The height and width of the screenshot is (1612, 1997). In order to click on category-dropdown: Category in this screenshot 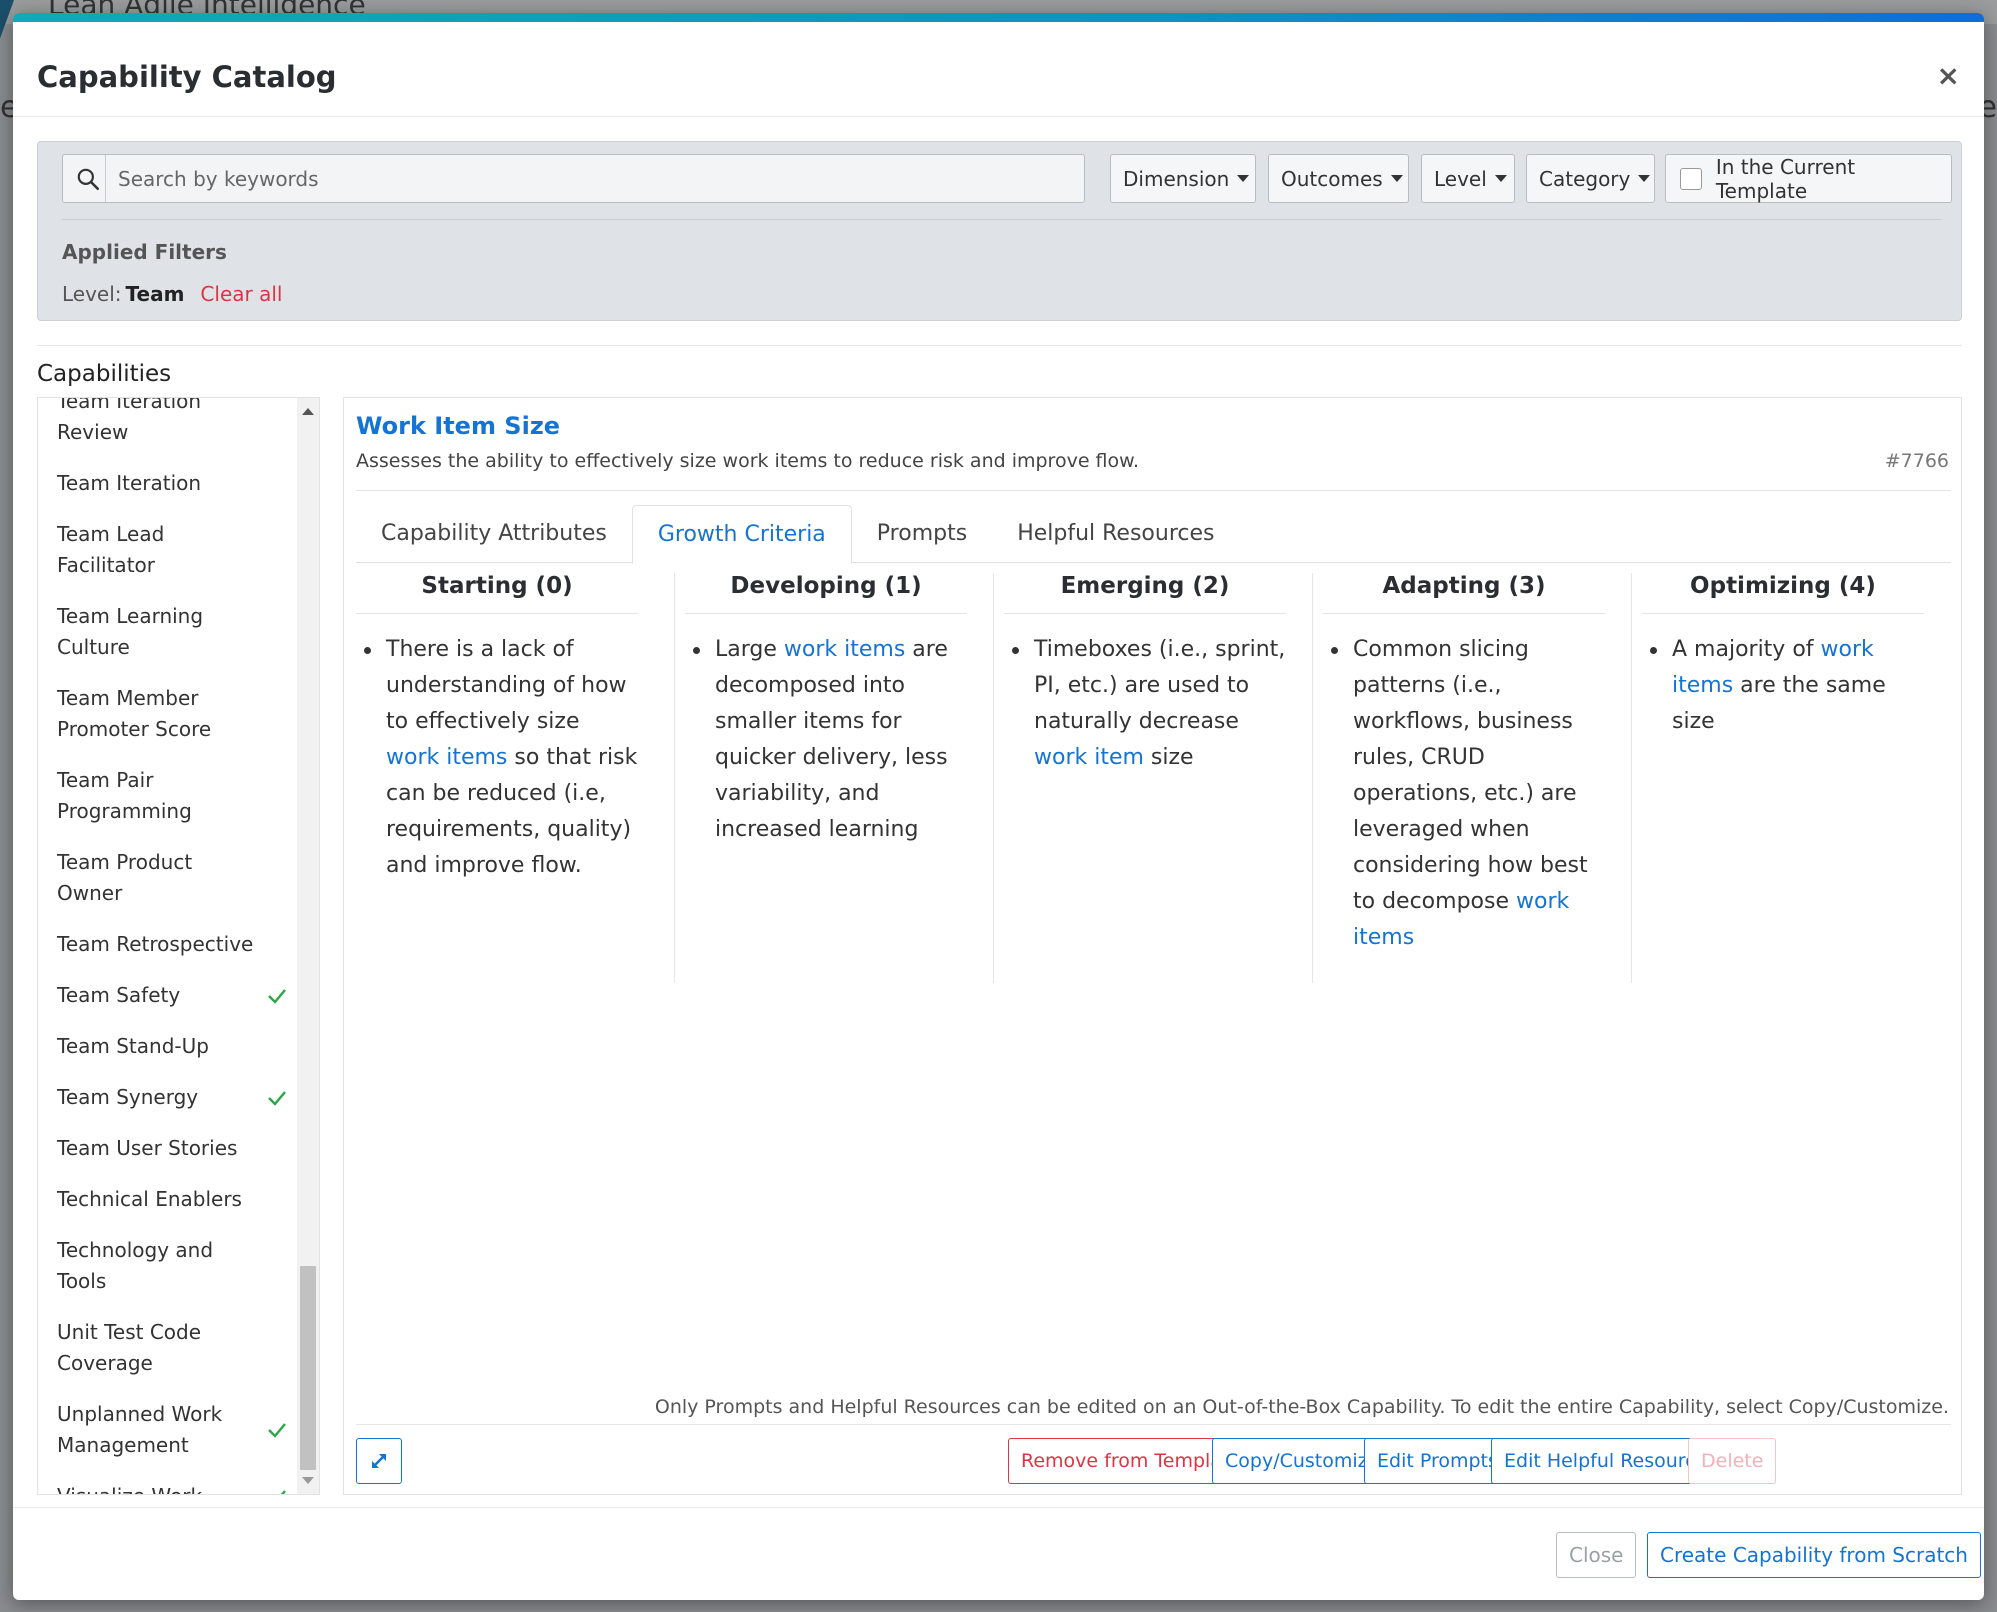, I will do `click(1590, 178)`.